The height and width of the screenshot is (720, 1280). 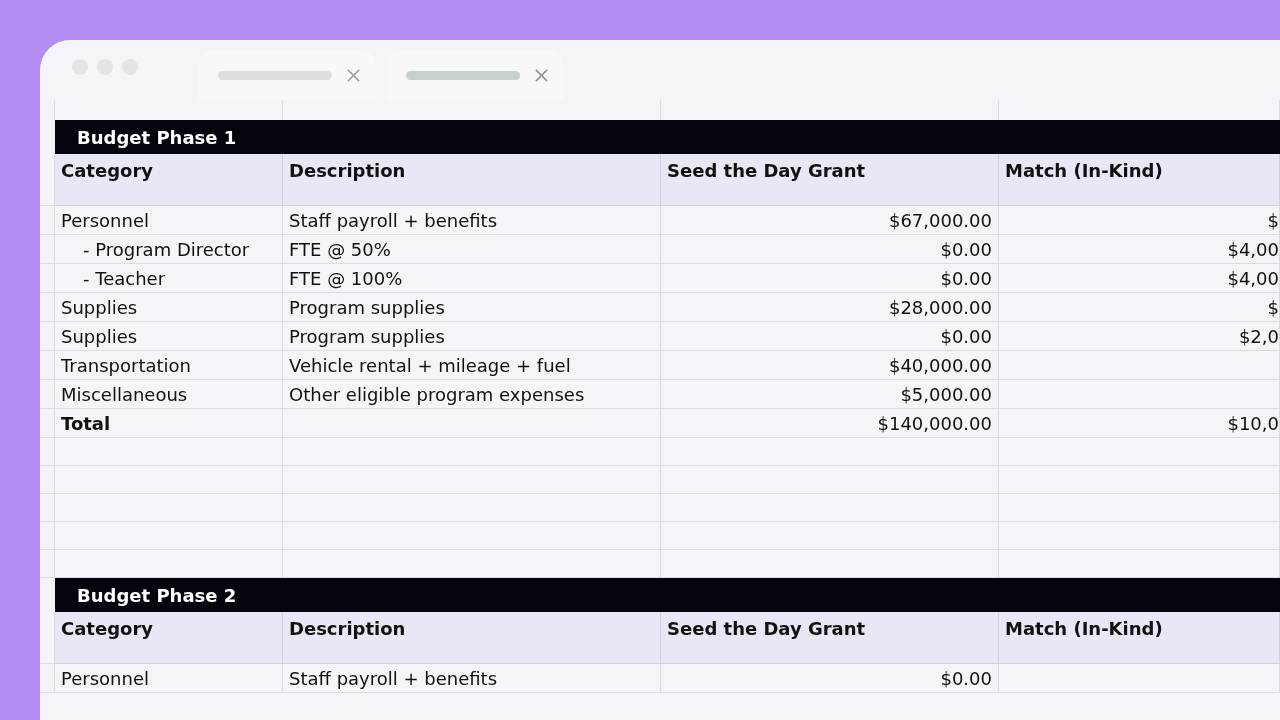 What do you see at coordinates (169, 249) in the screenshot?
I see `table-cell: - Program Director` at bounding box center [169, 249].